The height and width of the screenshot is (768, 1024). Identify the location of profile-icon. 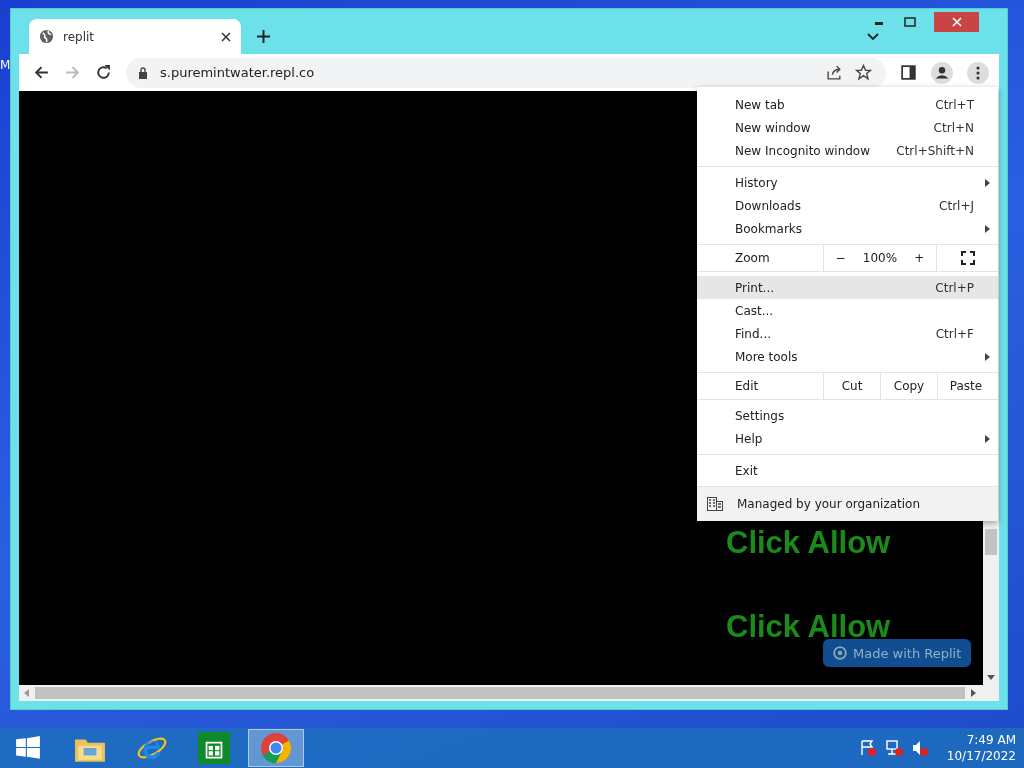
(942, 72).